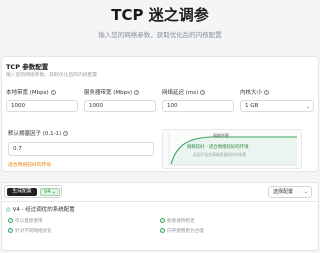  Describe the element at coordinates (52, 75) in the screenshot. I see `config-subtitle: 输入您的网络参数，获取优化后的内核配置` at that location.